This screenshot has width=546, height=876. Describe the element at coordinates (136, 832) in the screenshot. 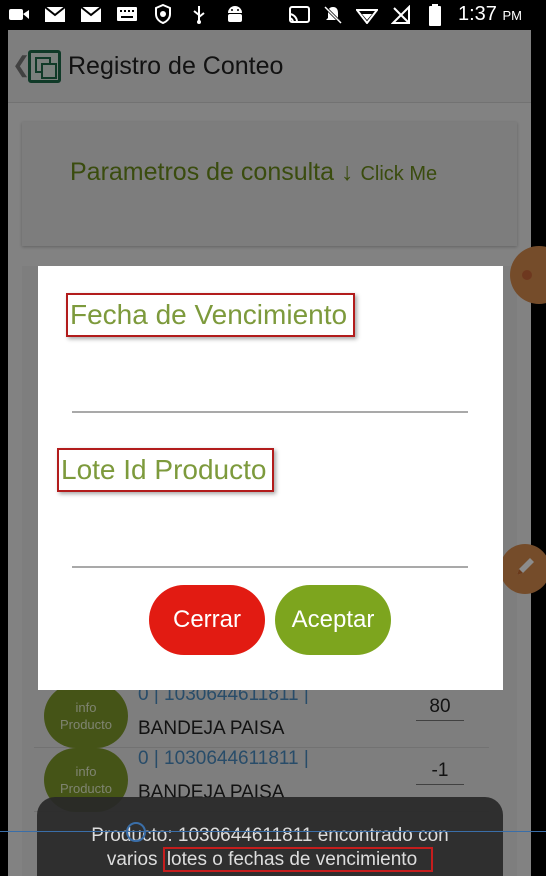

I see `touch-indicator` at that location.